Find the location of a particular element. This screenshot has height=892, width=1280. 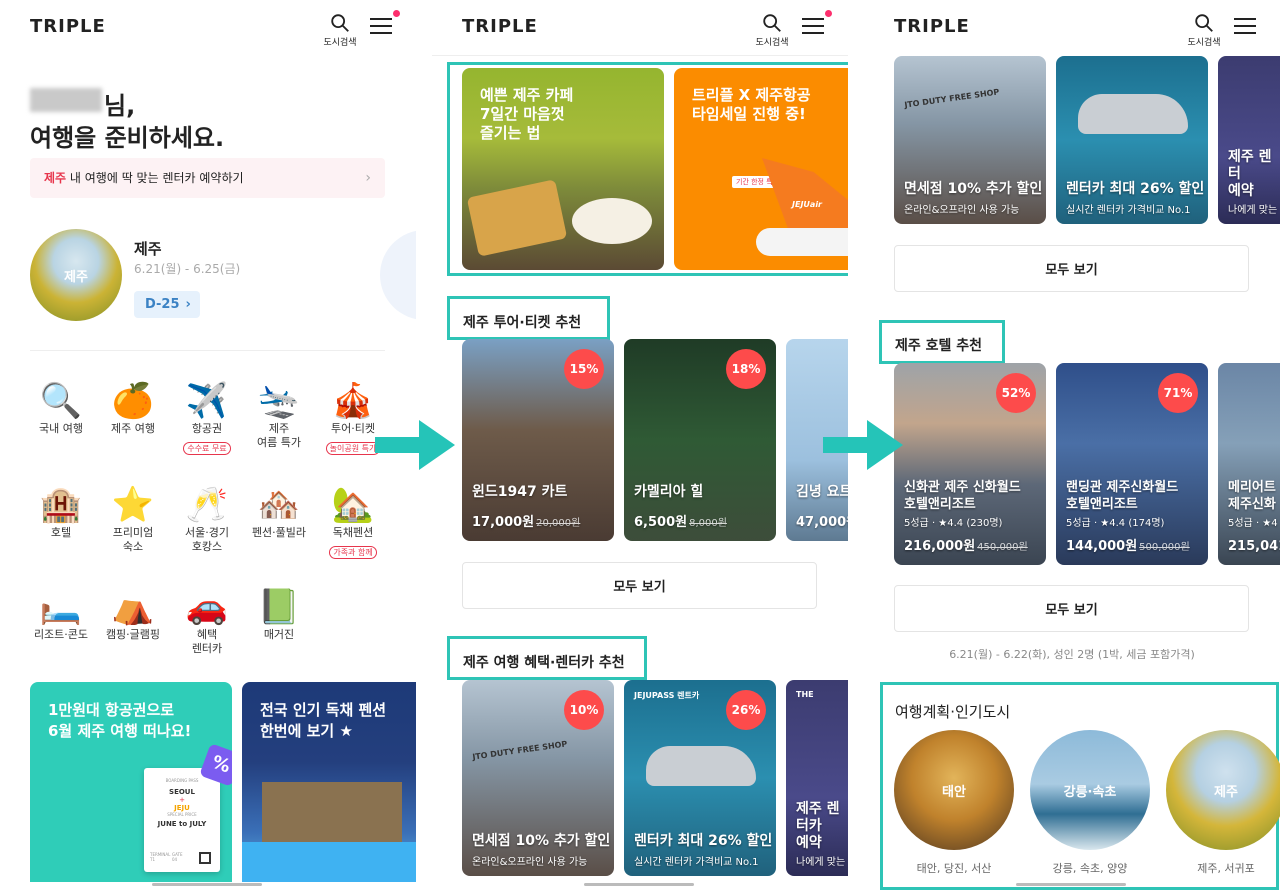

category-item: 🏡 독채펜션 가족과 함께 is located at coordinates (353, 521).